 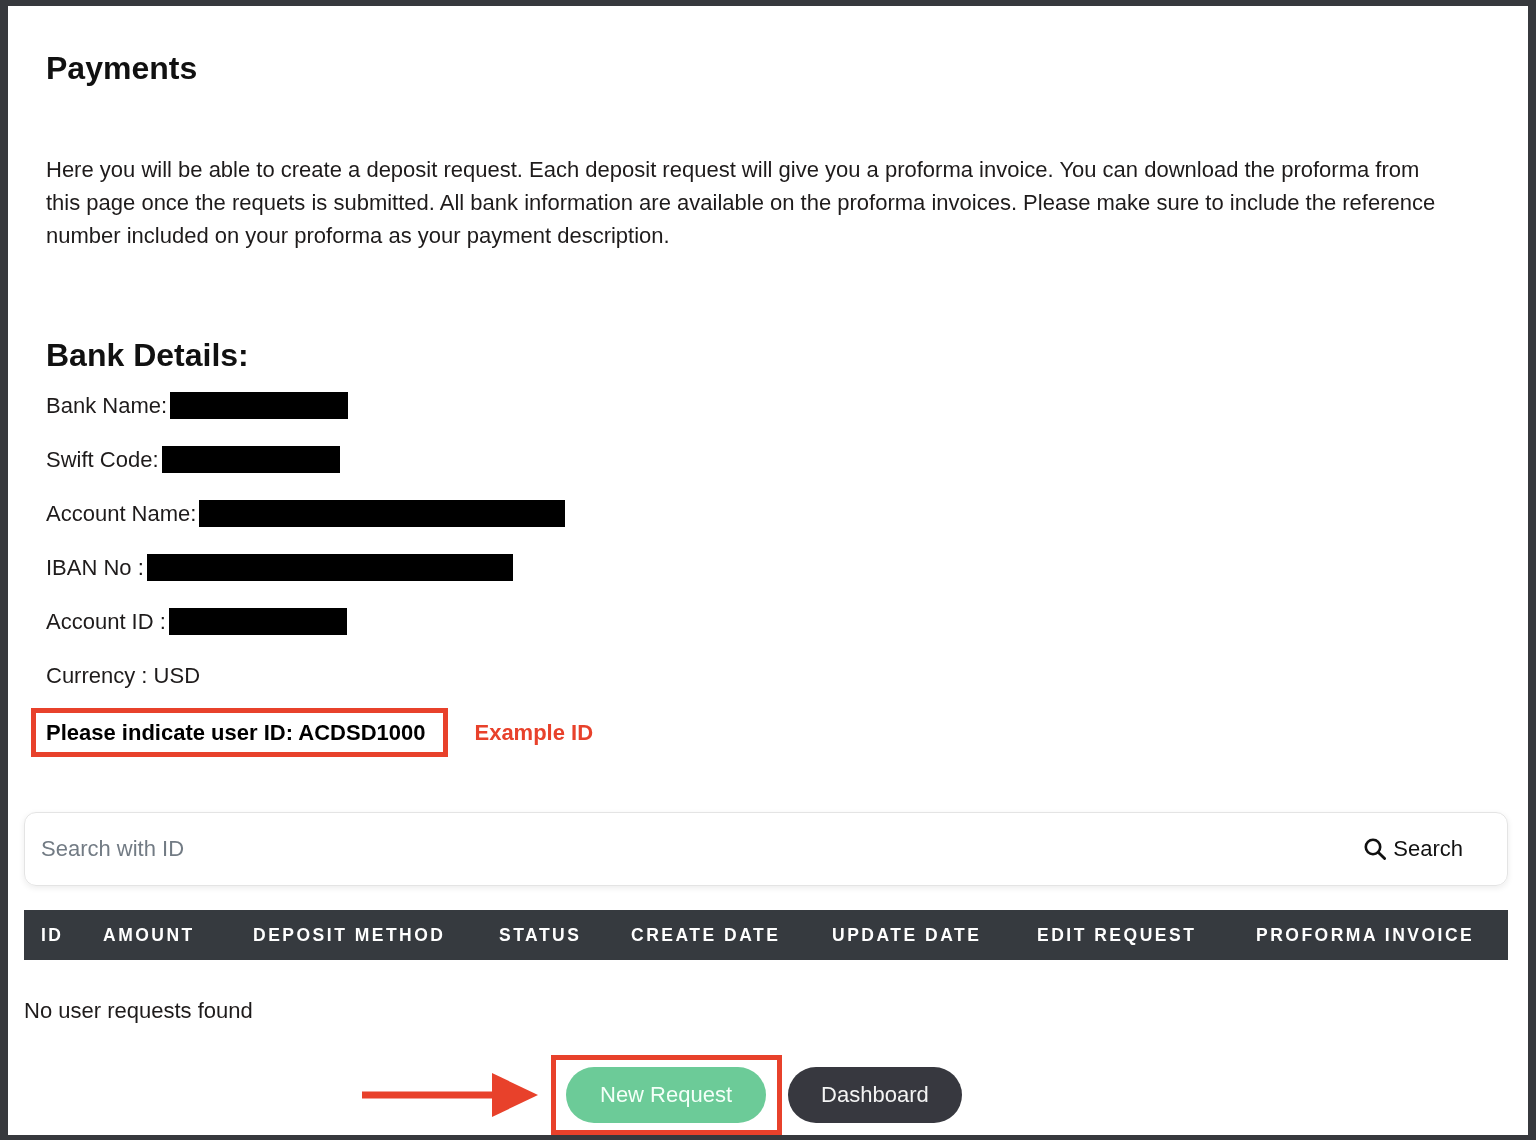 What do you see at coordinates (534, 732) in the screenshot?
I see `annotation-label: Example ID` at bounding box center [534, 732].